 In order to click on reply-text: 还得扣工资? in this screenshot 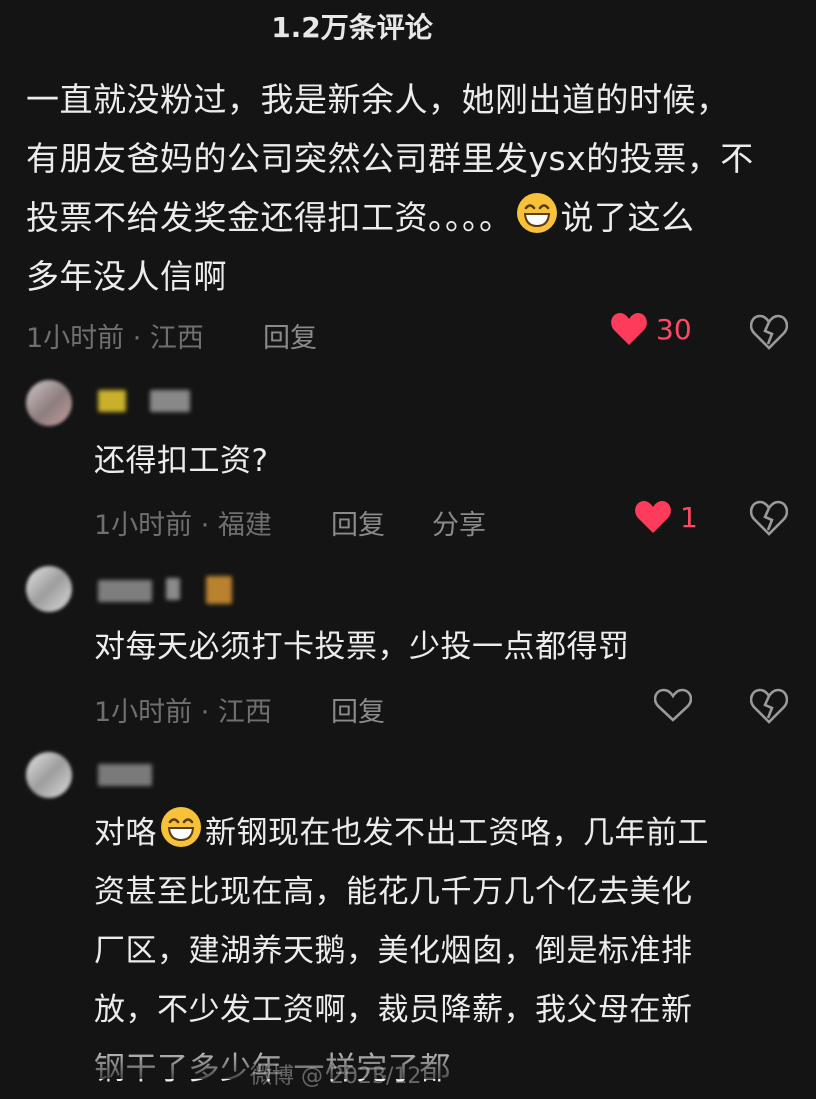, I will do `click(181, 461)`.